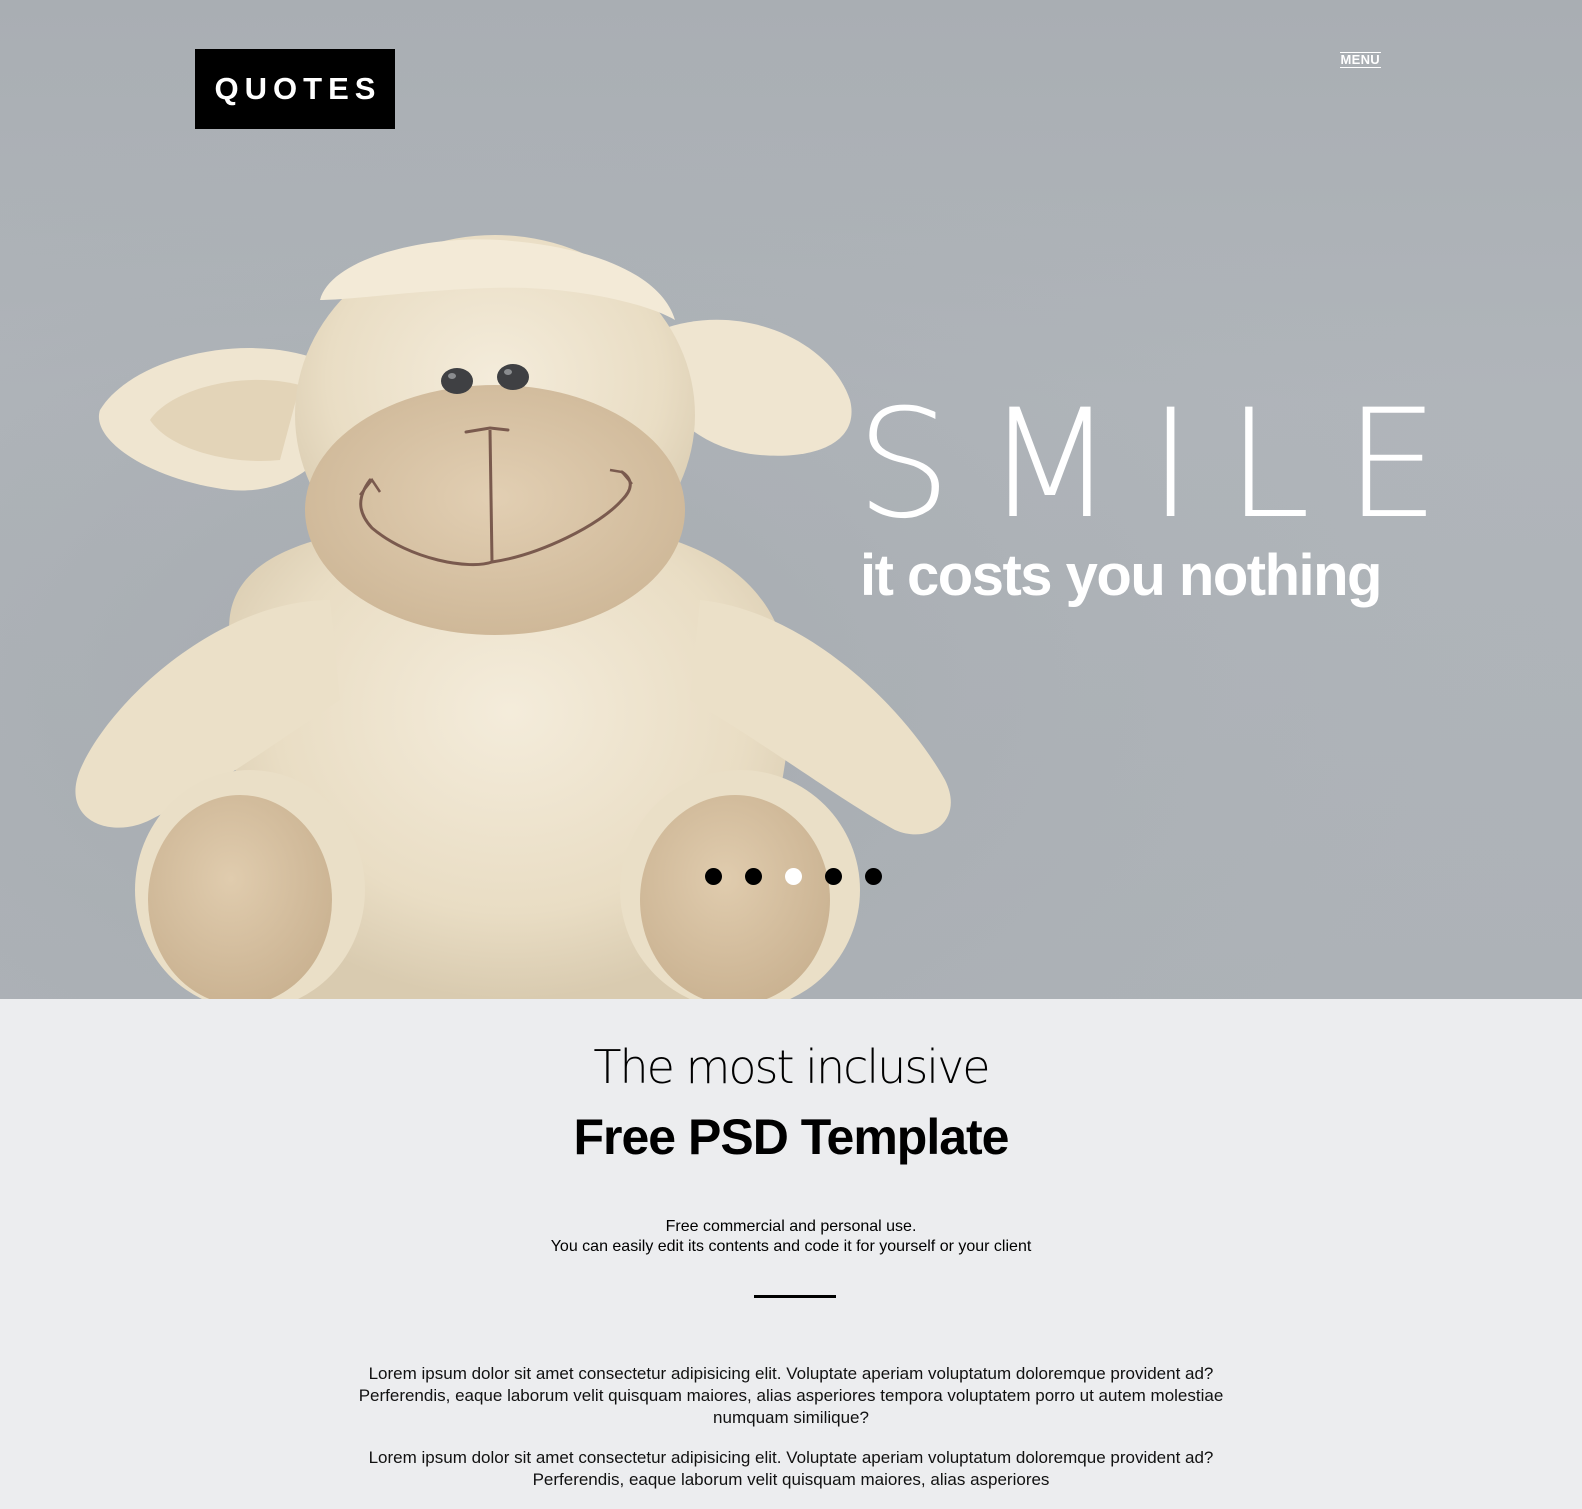 This screenshot has height=1509, width=1582. What do you see at coordinates (1360, 60) in the screenshot?
I see `menu-button: MENU` at bounding box center [1360, 60].